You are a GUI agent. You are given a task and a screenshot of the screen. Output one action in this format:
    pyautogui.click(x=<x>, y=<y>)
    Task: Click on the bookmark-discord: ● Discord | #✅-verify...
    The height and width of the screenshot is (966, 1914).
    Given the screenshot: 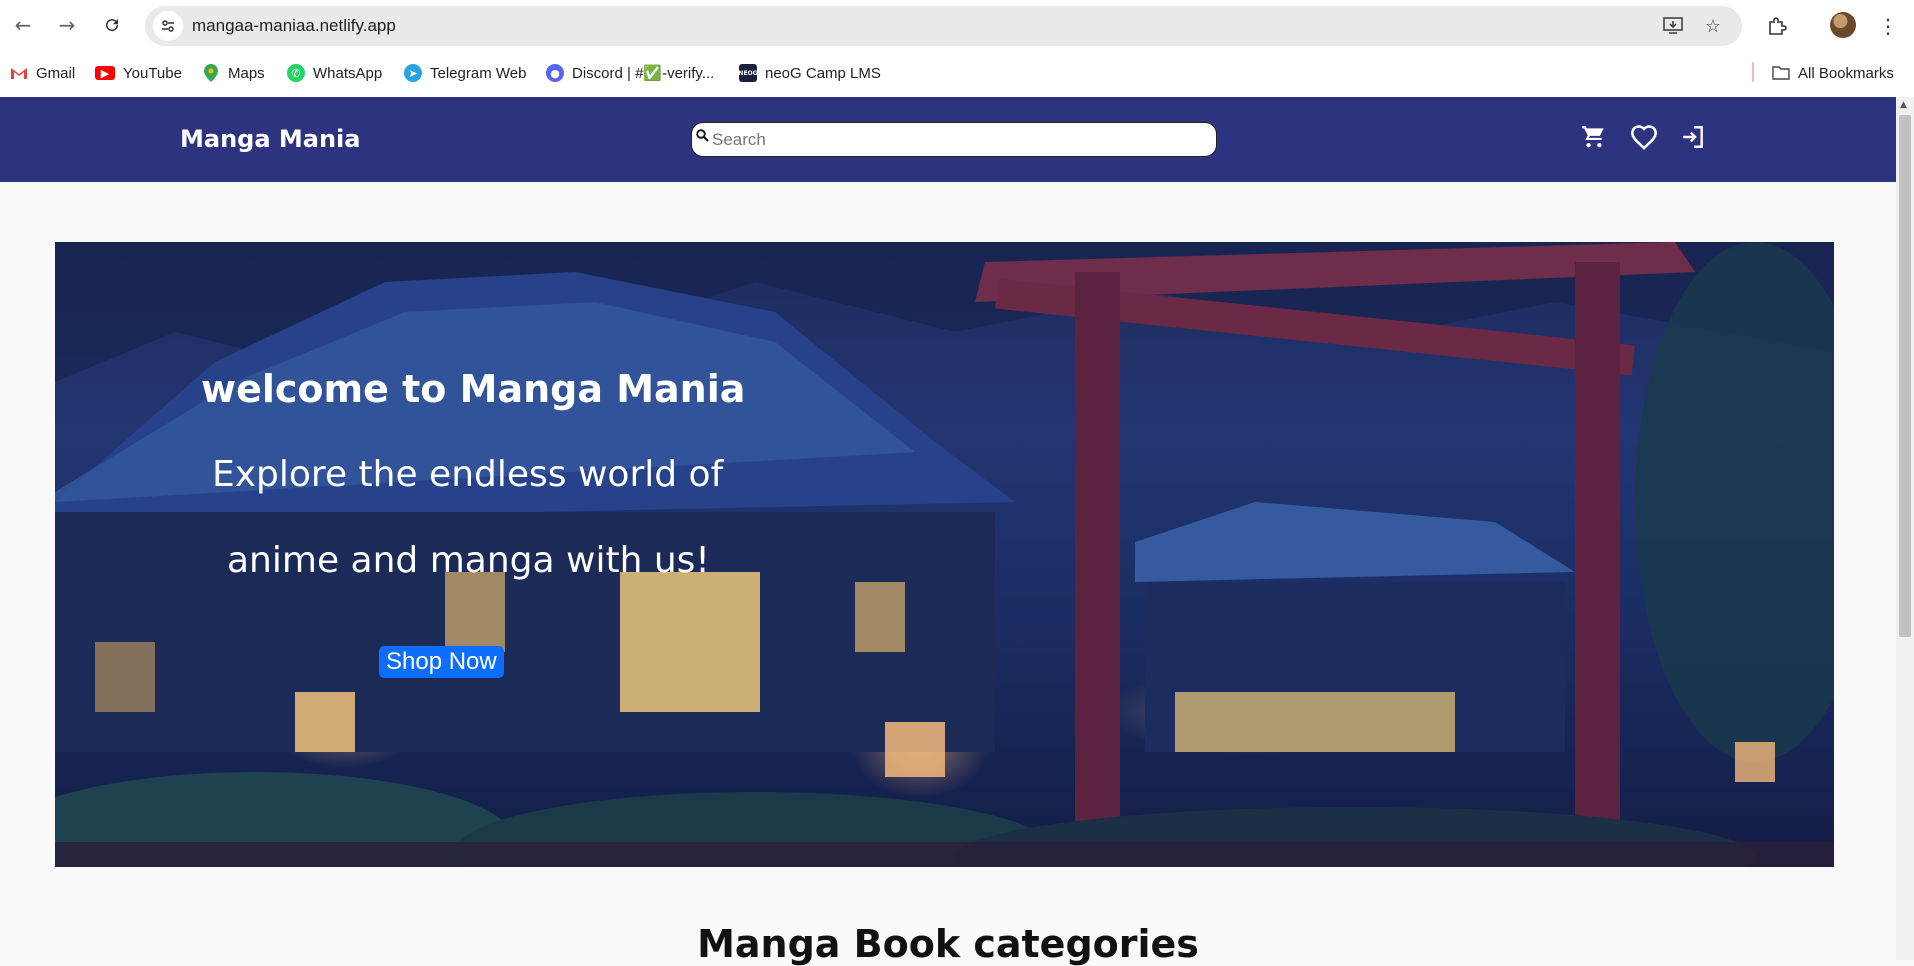 What is the action you would take?
    pyautogui.click(x=630, y=73)
    